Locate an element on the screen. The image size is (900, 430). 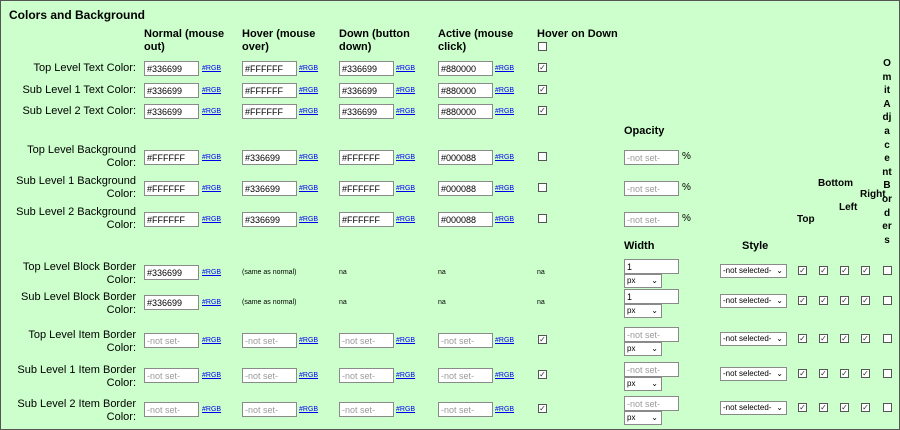
border-row-3-normal-input is located at coordinates (171, 340).